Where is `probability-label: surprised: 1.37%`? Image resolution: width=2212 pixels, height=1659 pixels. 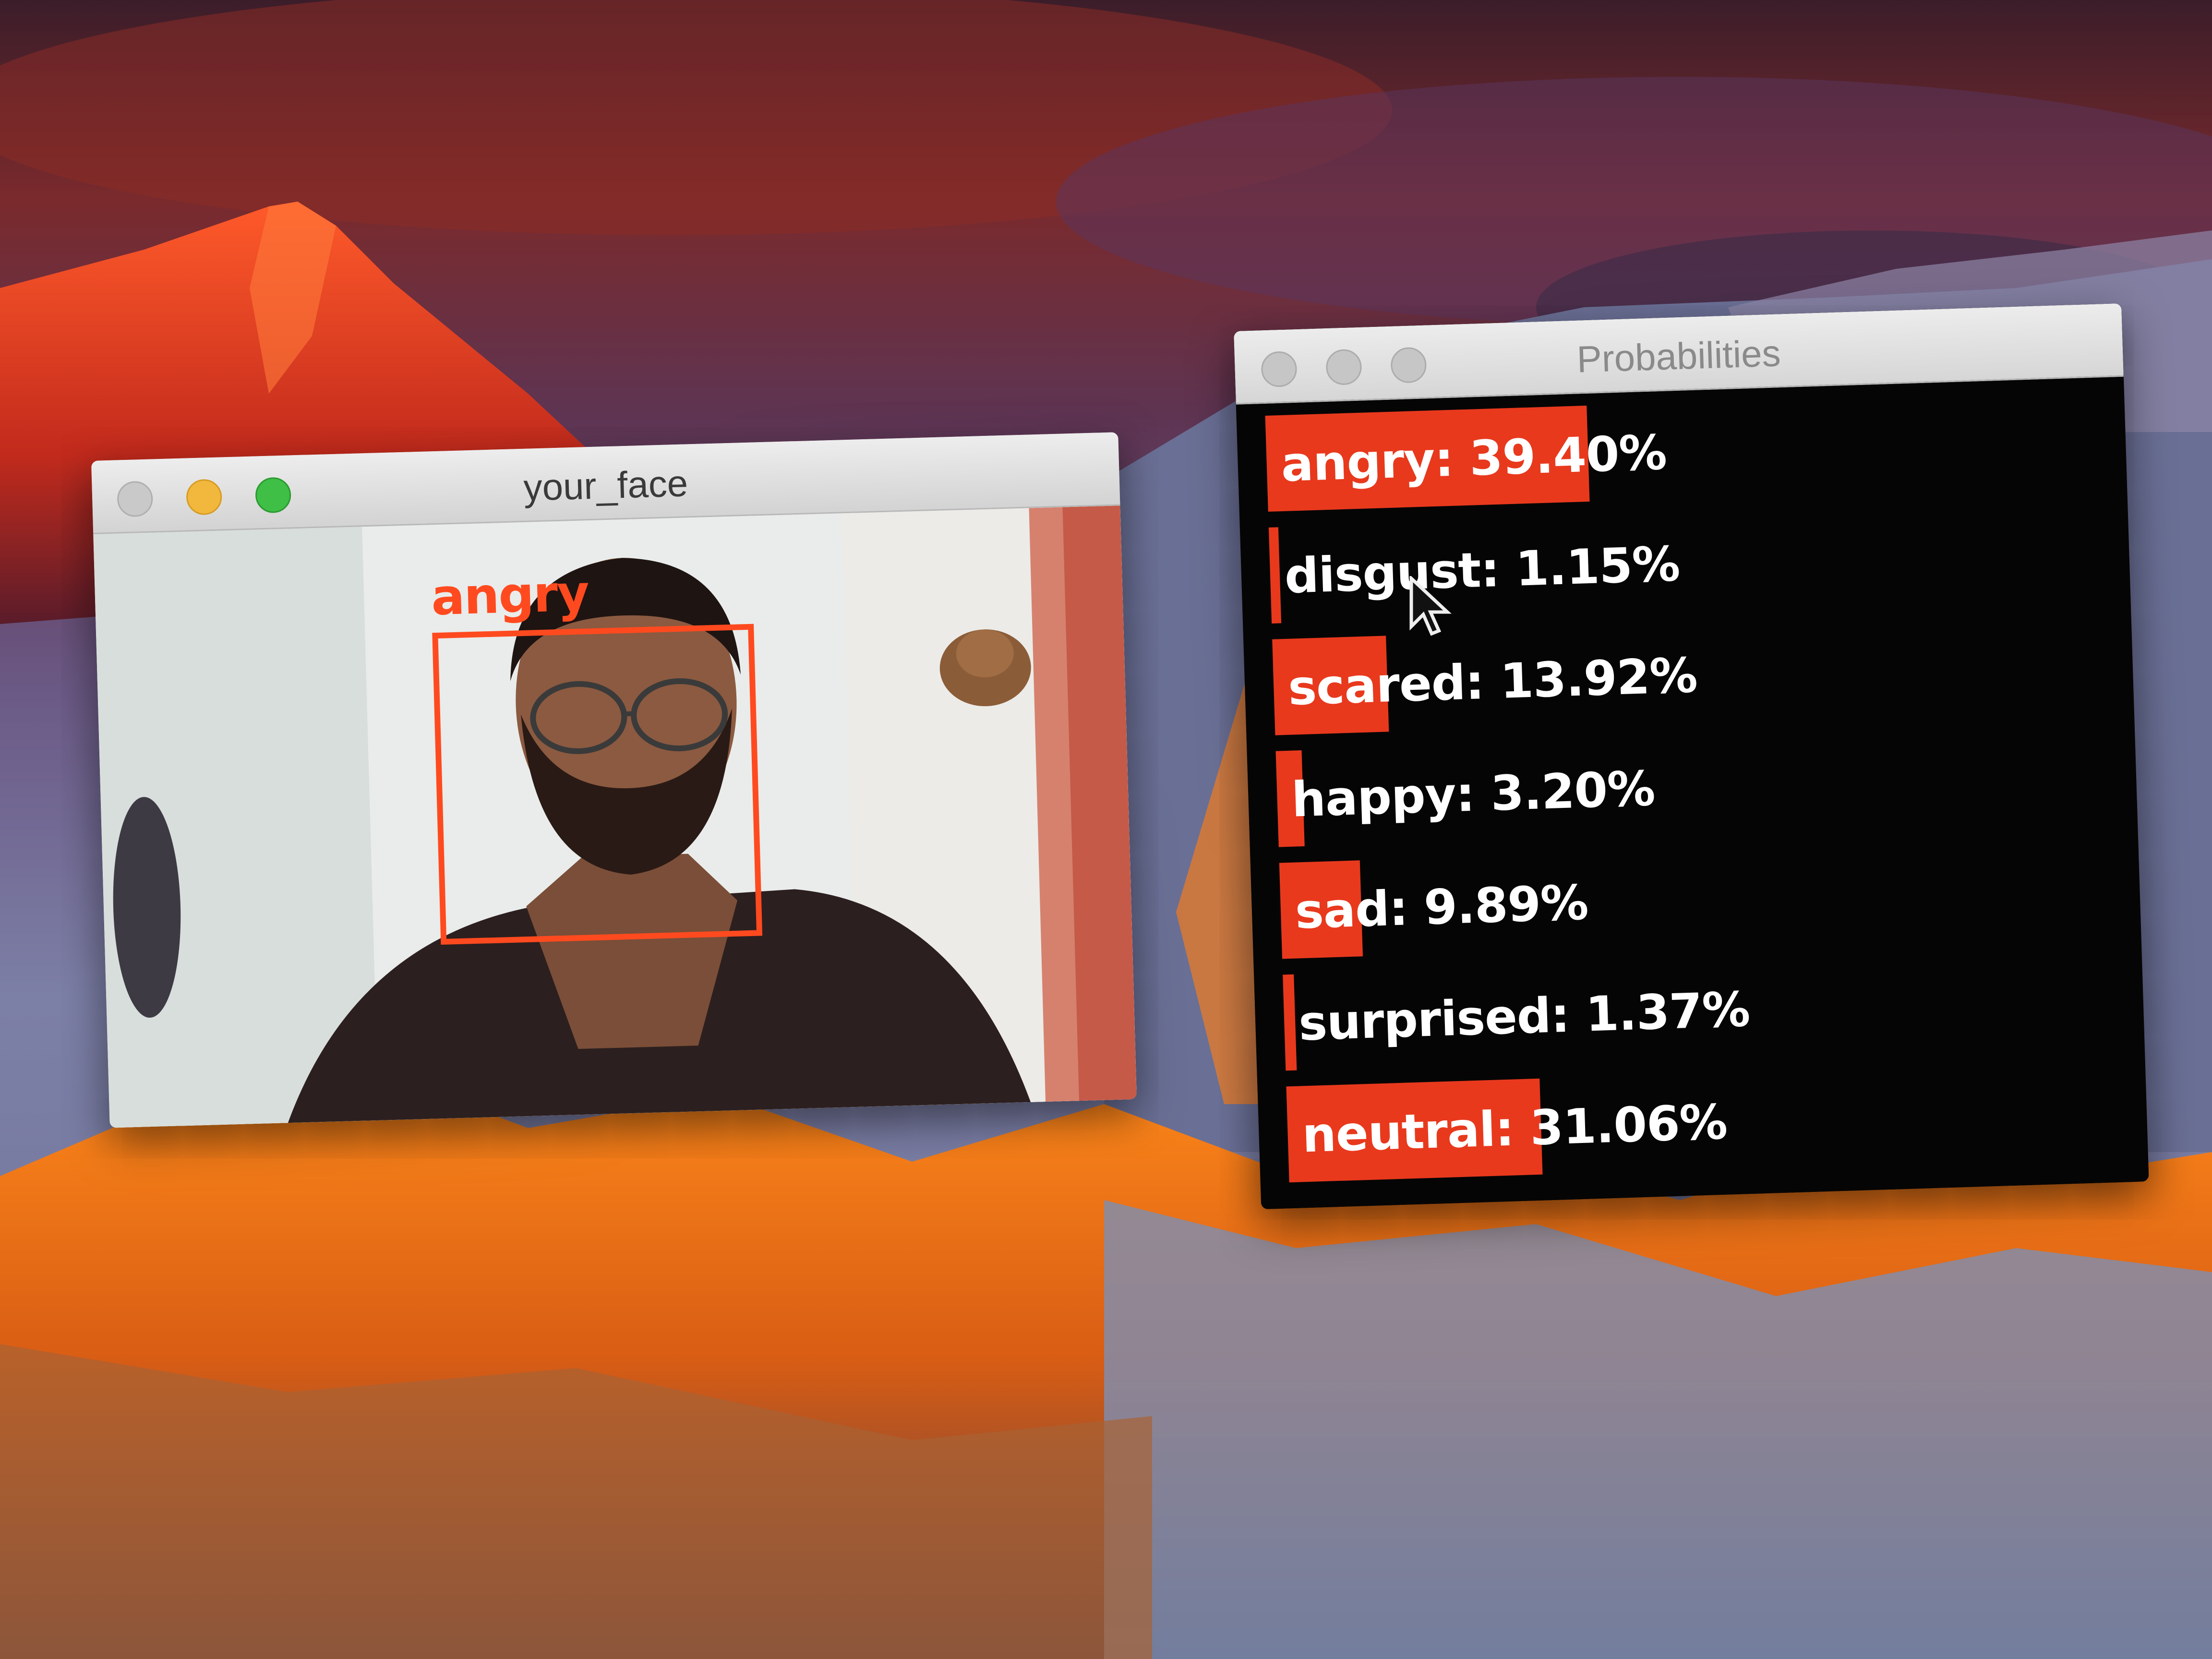 probability-label: surprised: 1.37% is located at coordinates (1525, 1017).